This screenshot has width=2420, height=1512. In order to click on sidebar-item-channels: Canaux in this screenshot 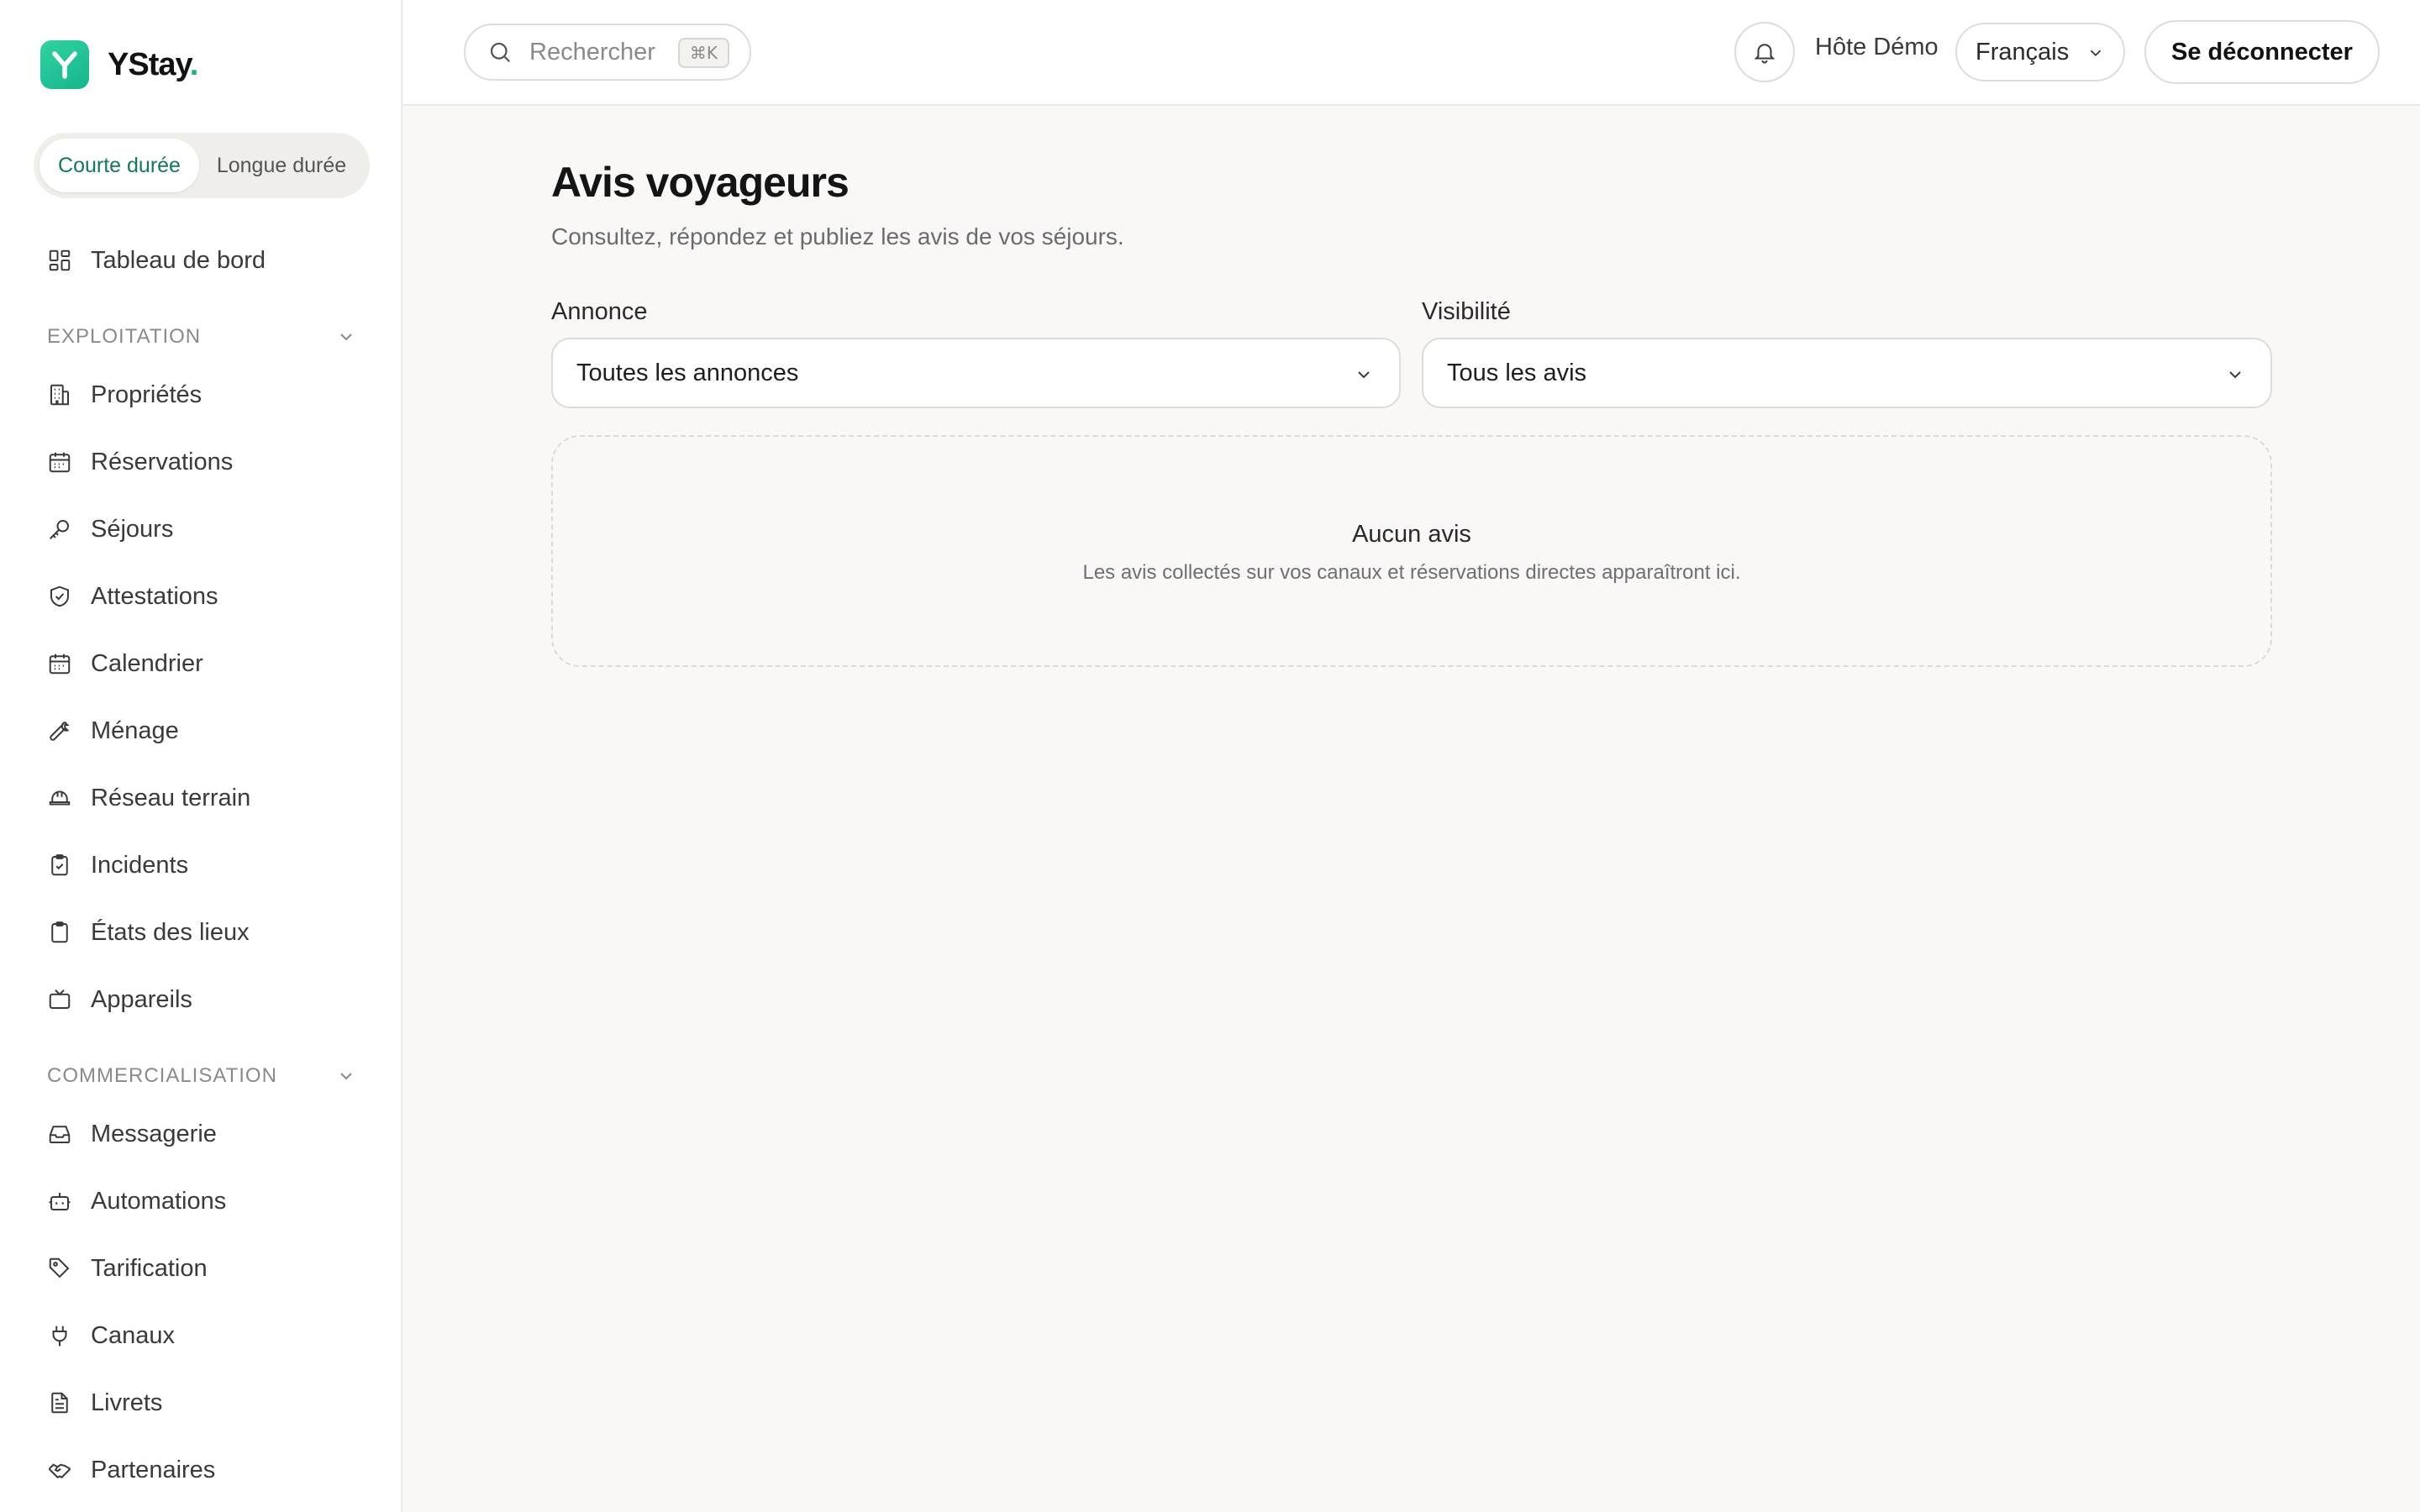, I will do `click(111, 1336)`.